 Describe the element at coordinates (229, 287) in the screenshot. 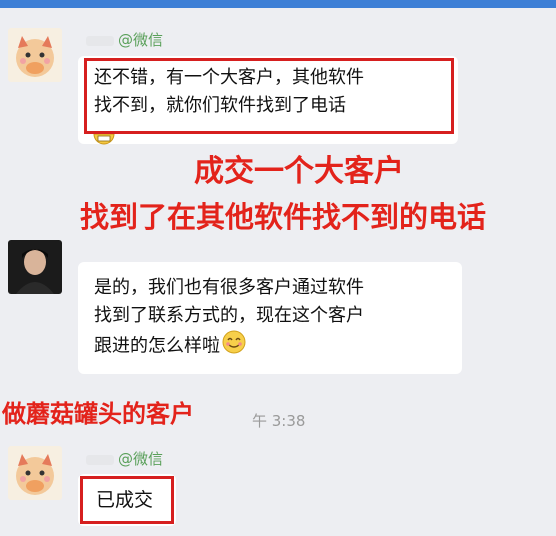

I see `message-line: 是的，我们也有很多客户通过软件` at that location.